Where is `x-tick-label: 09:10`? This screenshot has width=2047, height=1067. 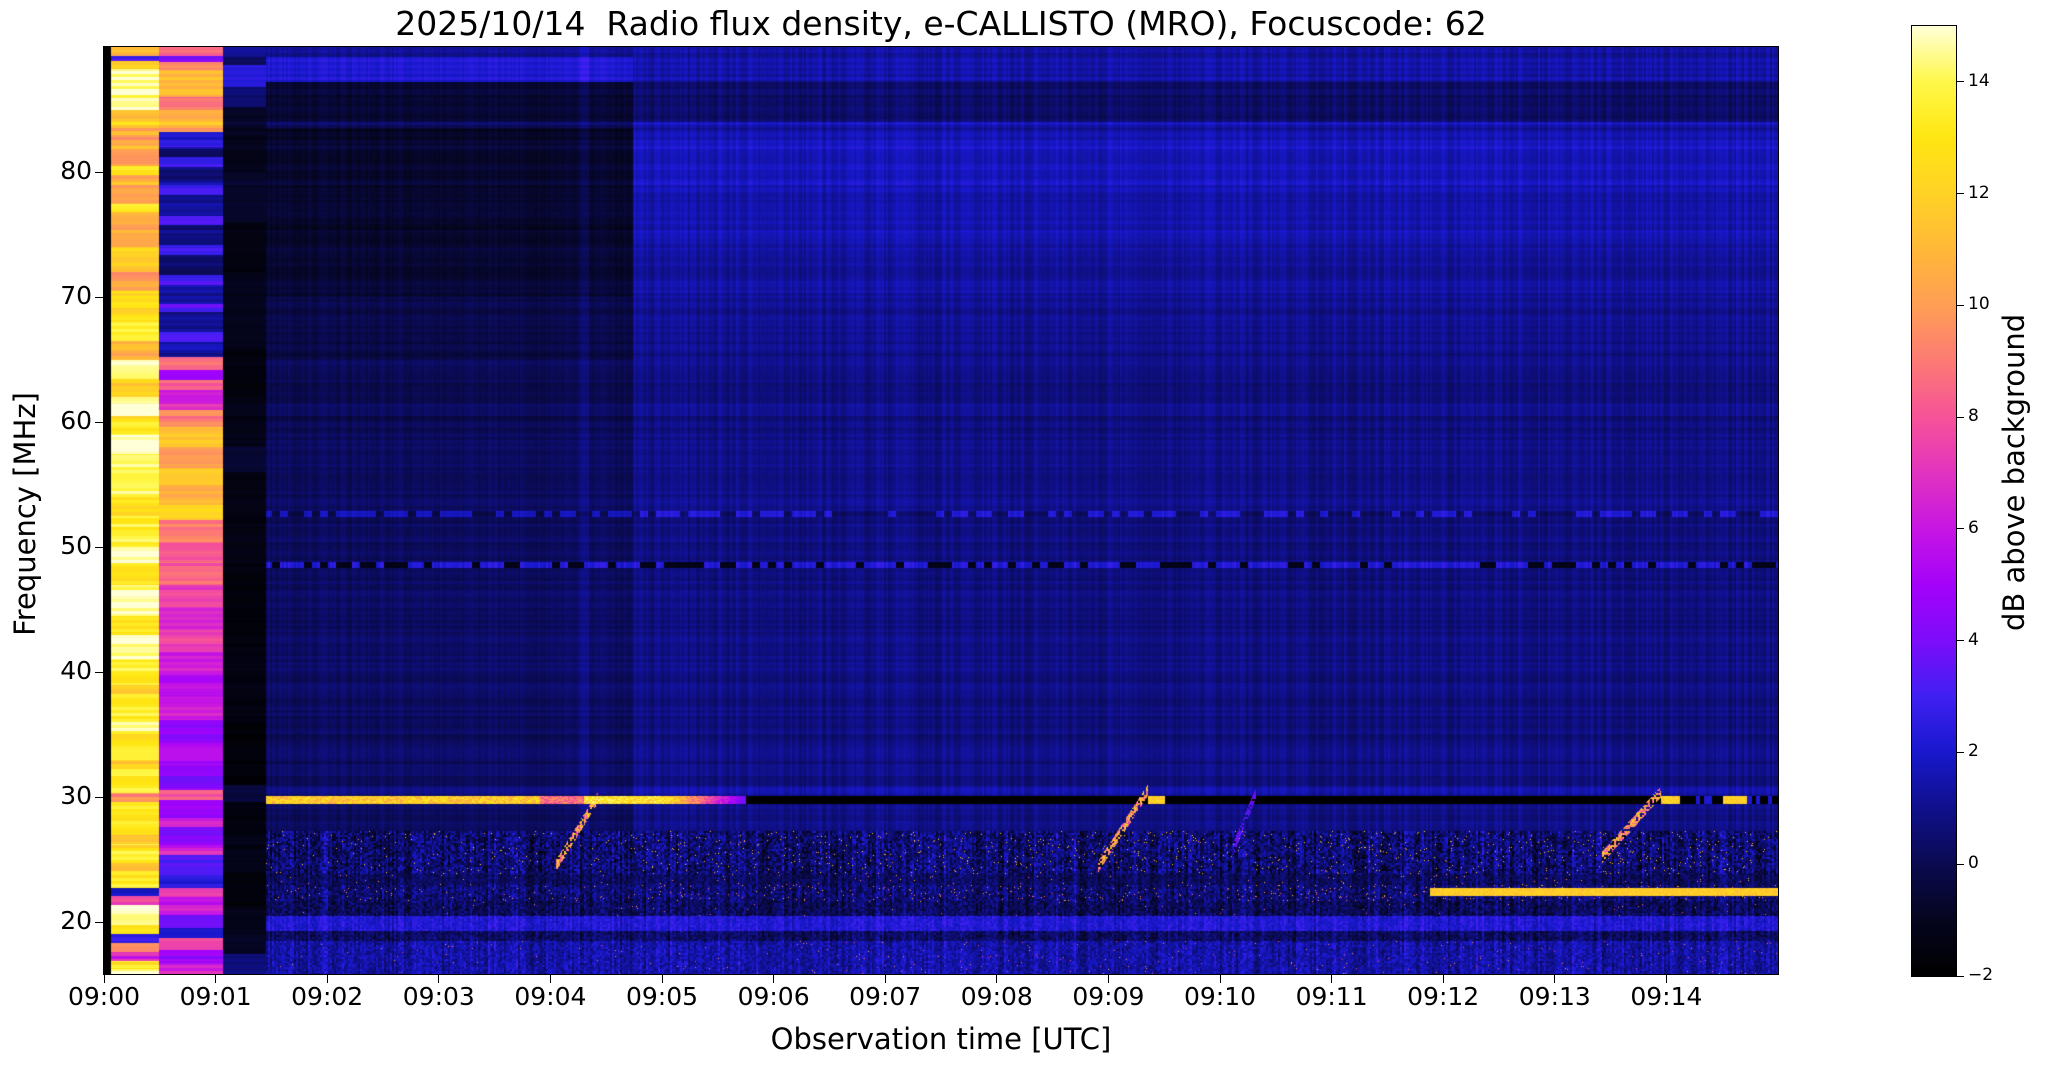 x-tick-label: 09:10 is located at coordinates (1220, 996).